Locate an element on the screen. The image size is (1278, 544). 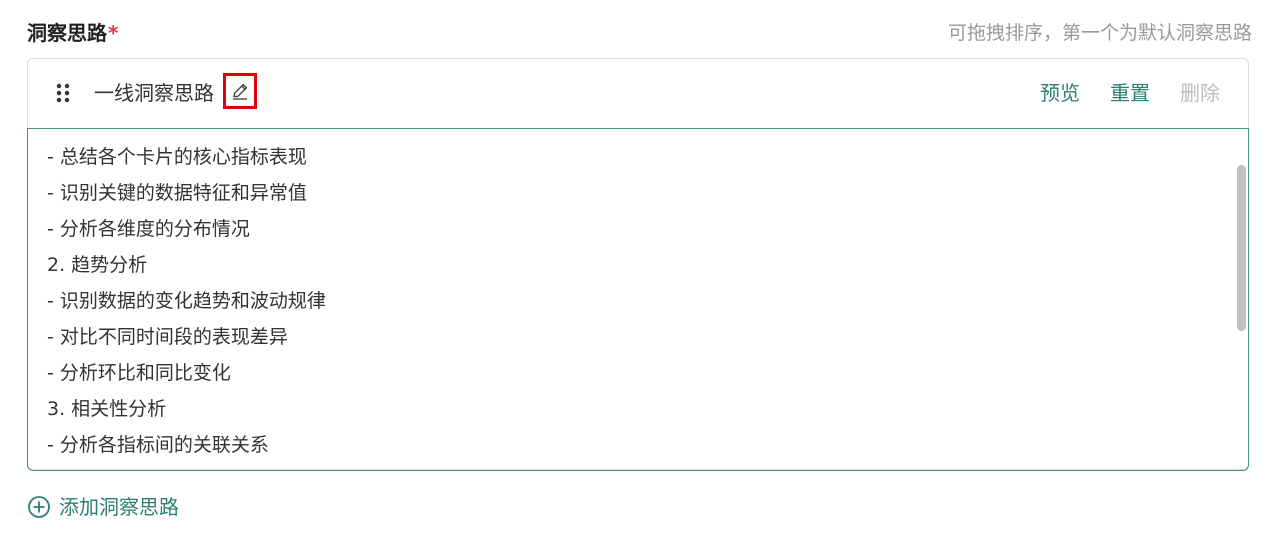
insight-card-title: 一线洞察思路 is located at coordinates (154, 93).